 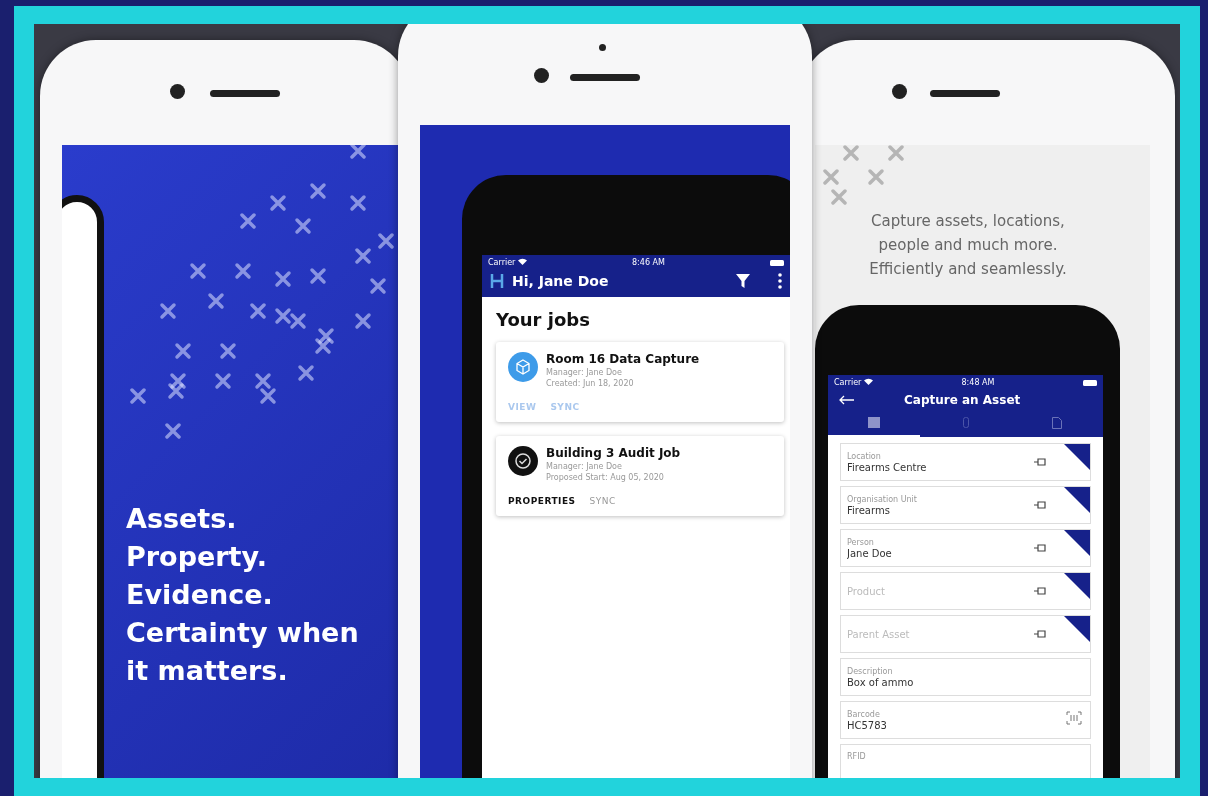 What do you see at coordinates (1057, 423) in the screenshot?
I see `document-icon` at bounding box center [1057, 423].